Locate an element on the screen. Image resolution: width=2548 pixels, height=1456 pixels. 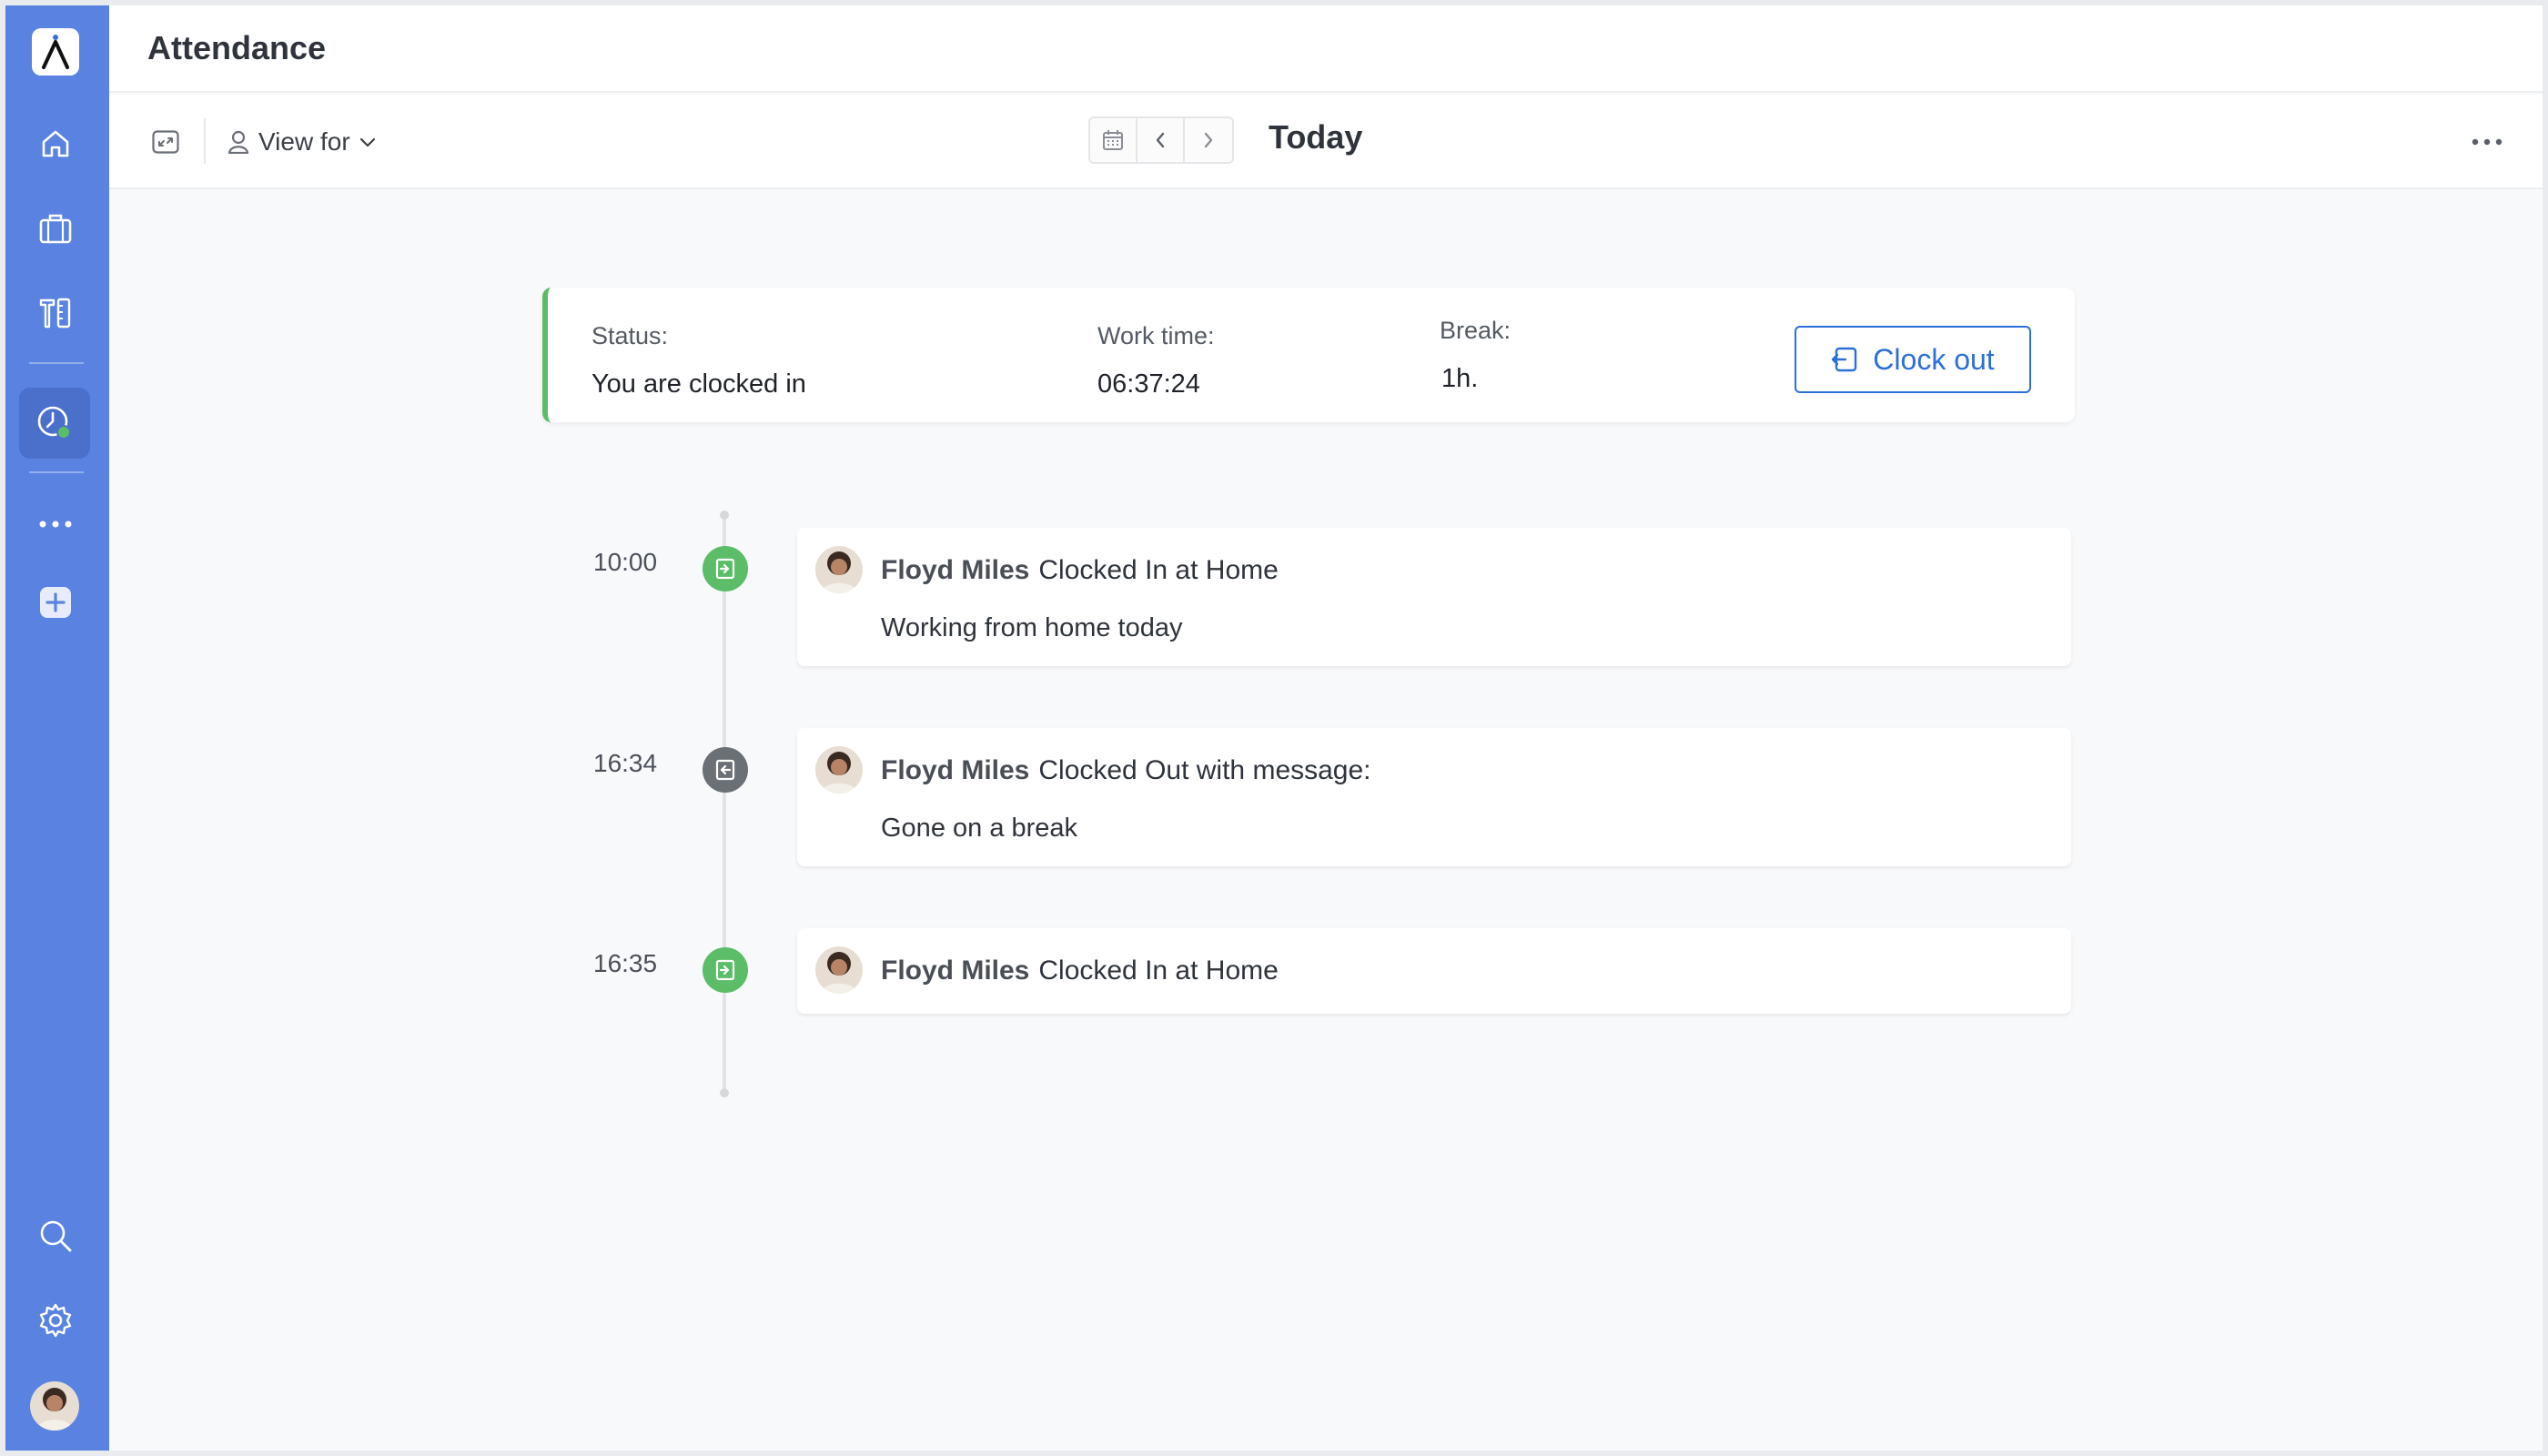
gear-icon is located at coordinates (56, 1321).